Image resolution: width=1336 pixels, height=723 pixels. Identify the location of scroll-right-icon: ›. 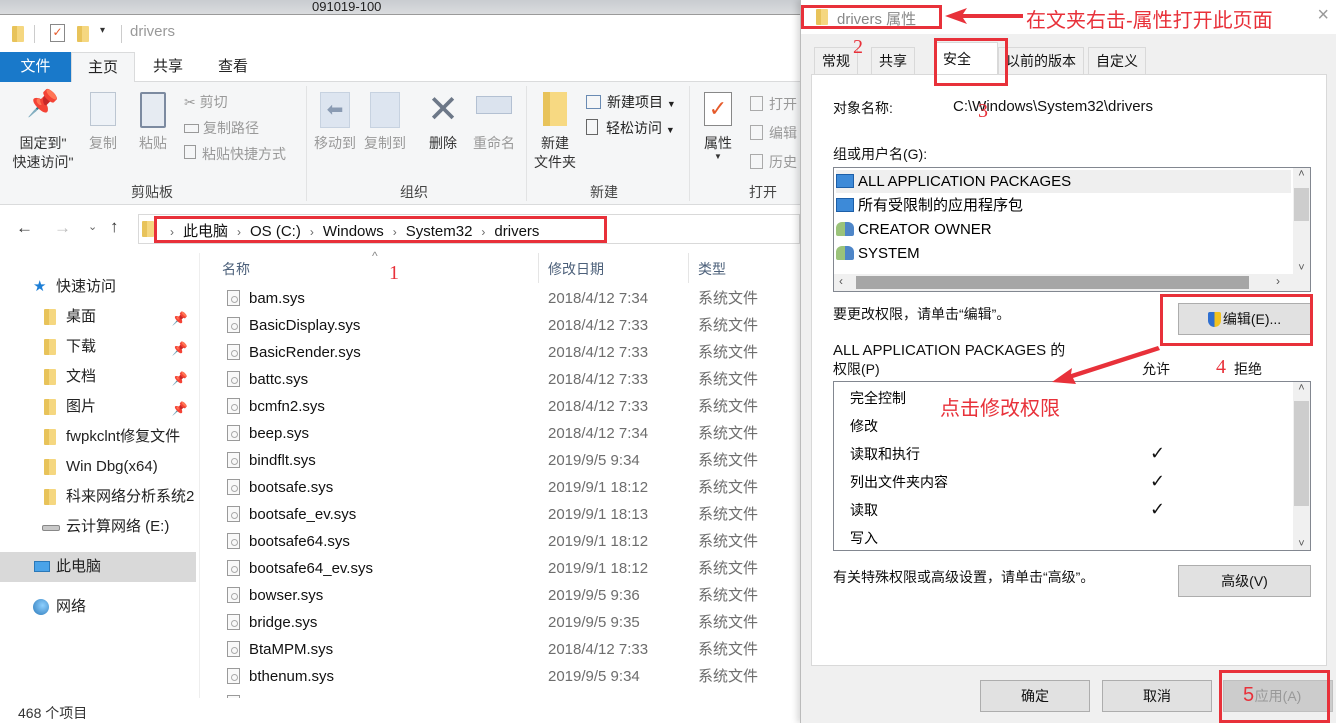
(1278, 281).